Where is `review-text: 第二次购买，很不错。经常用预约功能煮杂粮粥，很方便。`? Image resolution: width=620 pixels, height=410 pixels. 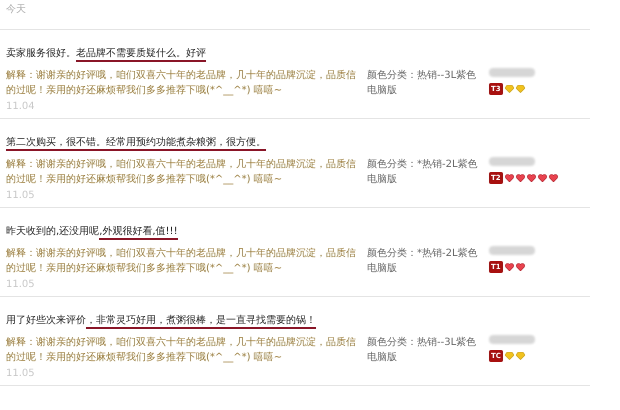
review-text: 第二次购买，很不错。经常用预约功能煮杂粮粥，很方便。 is located at coordinates (183, 143).